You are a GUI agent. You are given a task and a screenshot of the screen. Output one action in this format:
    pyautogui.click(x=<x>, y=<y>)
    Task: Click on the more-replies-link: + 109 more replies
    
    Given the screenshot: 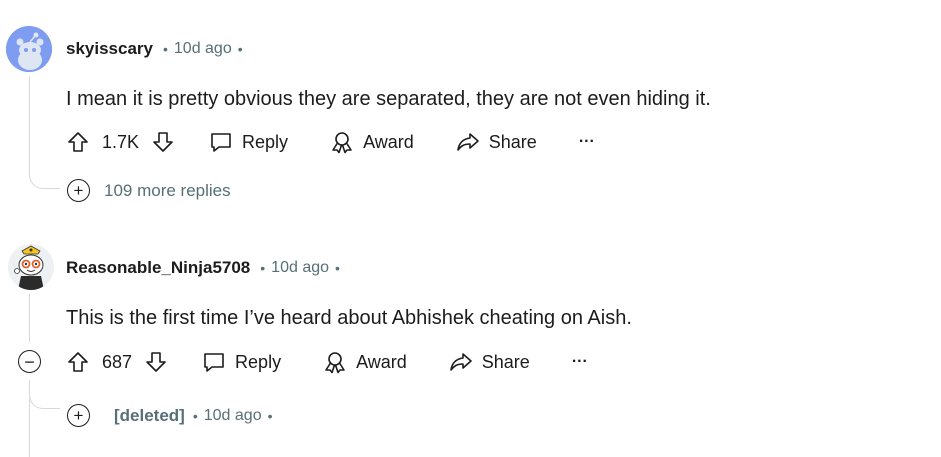 What is the action you would take?
    pyautogui.click(x=149, y=190)
    